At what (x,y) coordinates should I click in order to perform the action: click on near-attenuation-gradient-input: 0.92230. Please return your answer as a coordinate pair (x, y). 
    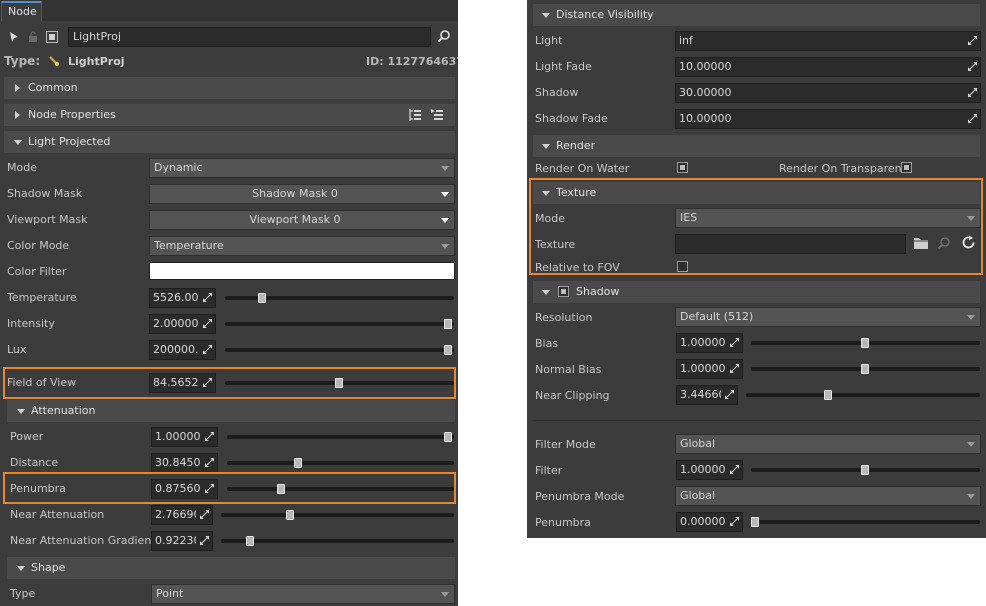
    Looking at the image, I should click on (182, 541).